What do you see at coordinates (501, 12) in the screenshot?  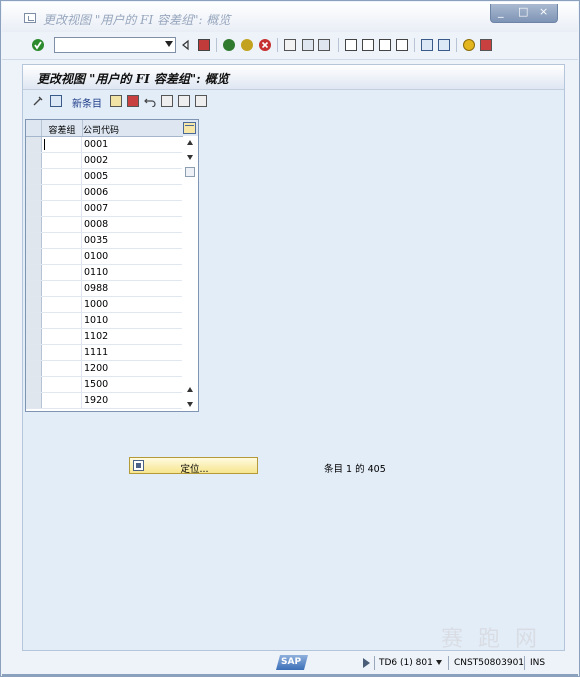 I see `minimize-button: _` at bounding box center [501, 12].